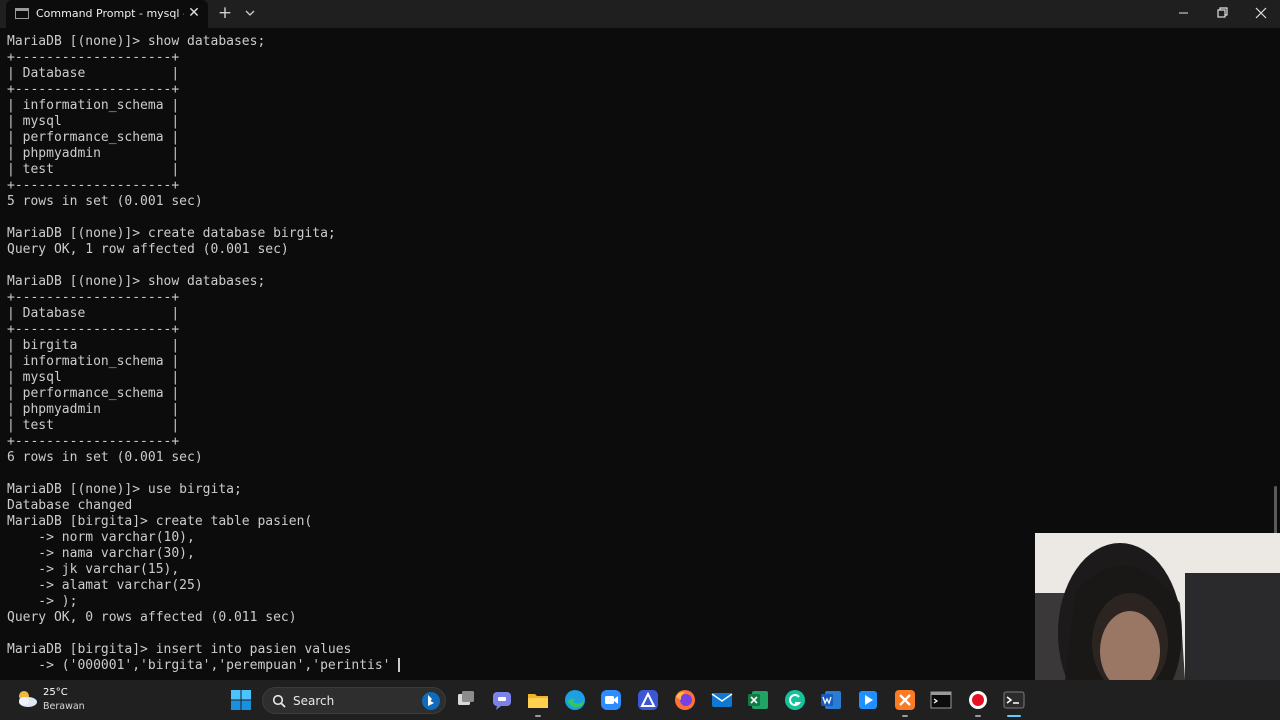 This screenshot has width=1280, height=720. Describe the element at coordinates (194, 13) in the screenshot. I see `tab-close-button: ✕` at that location.